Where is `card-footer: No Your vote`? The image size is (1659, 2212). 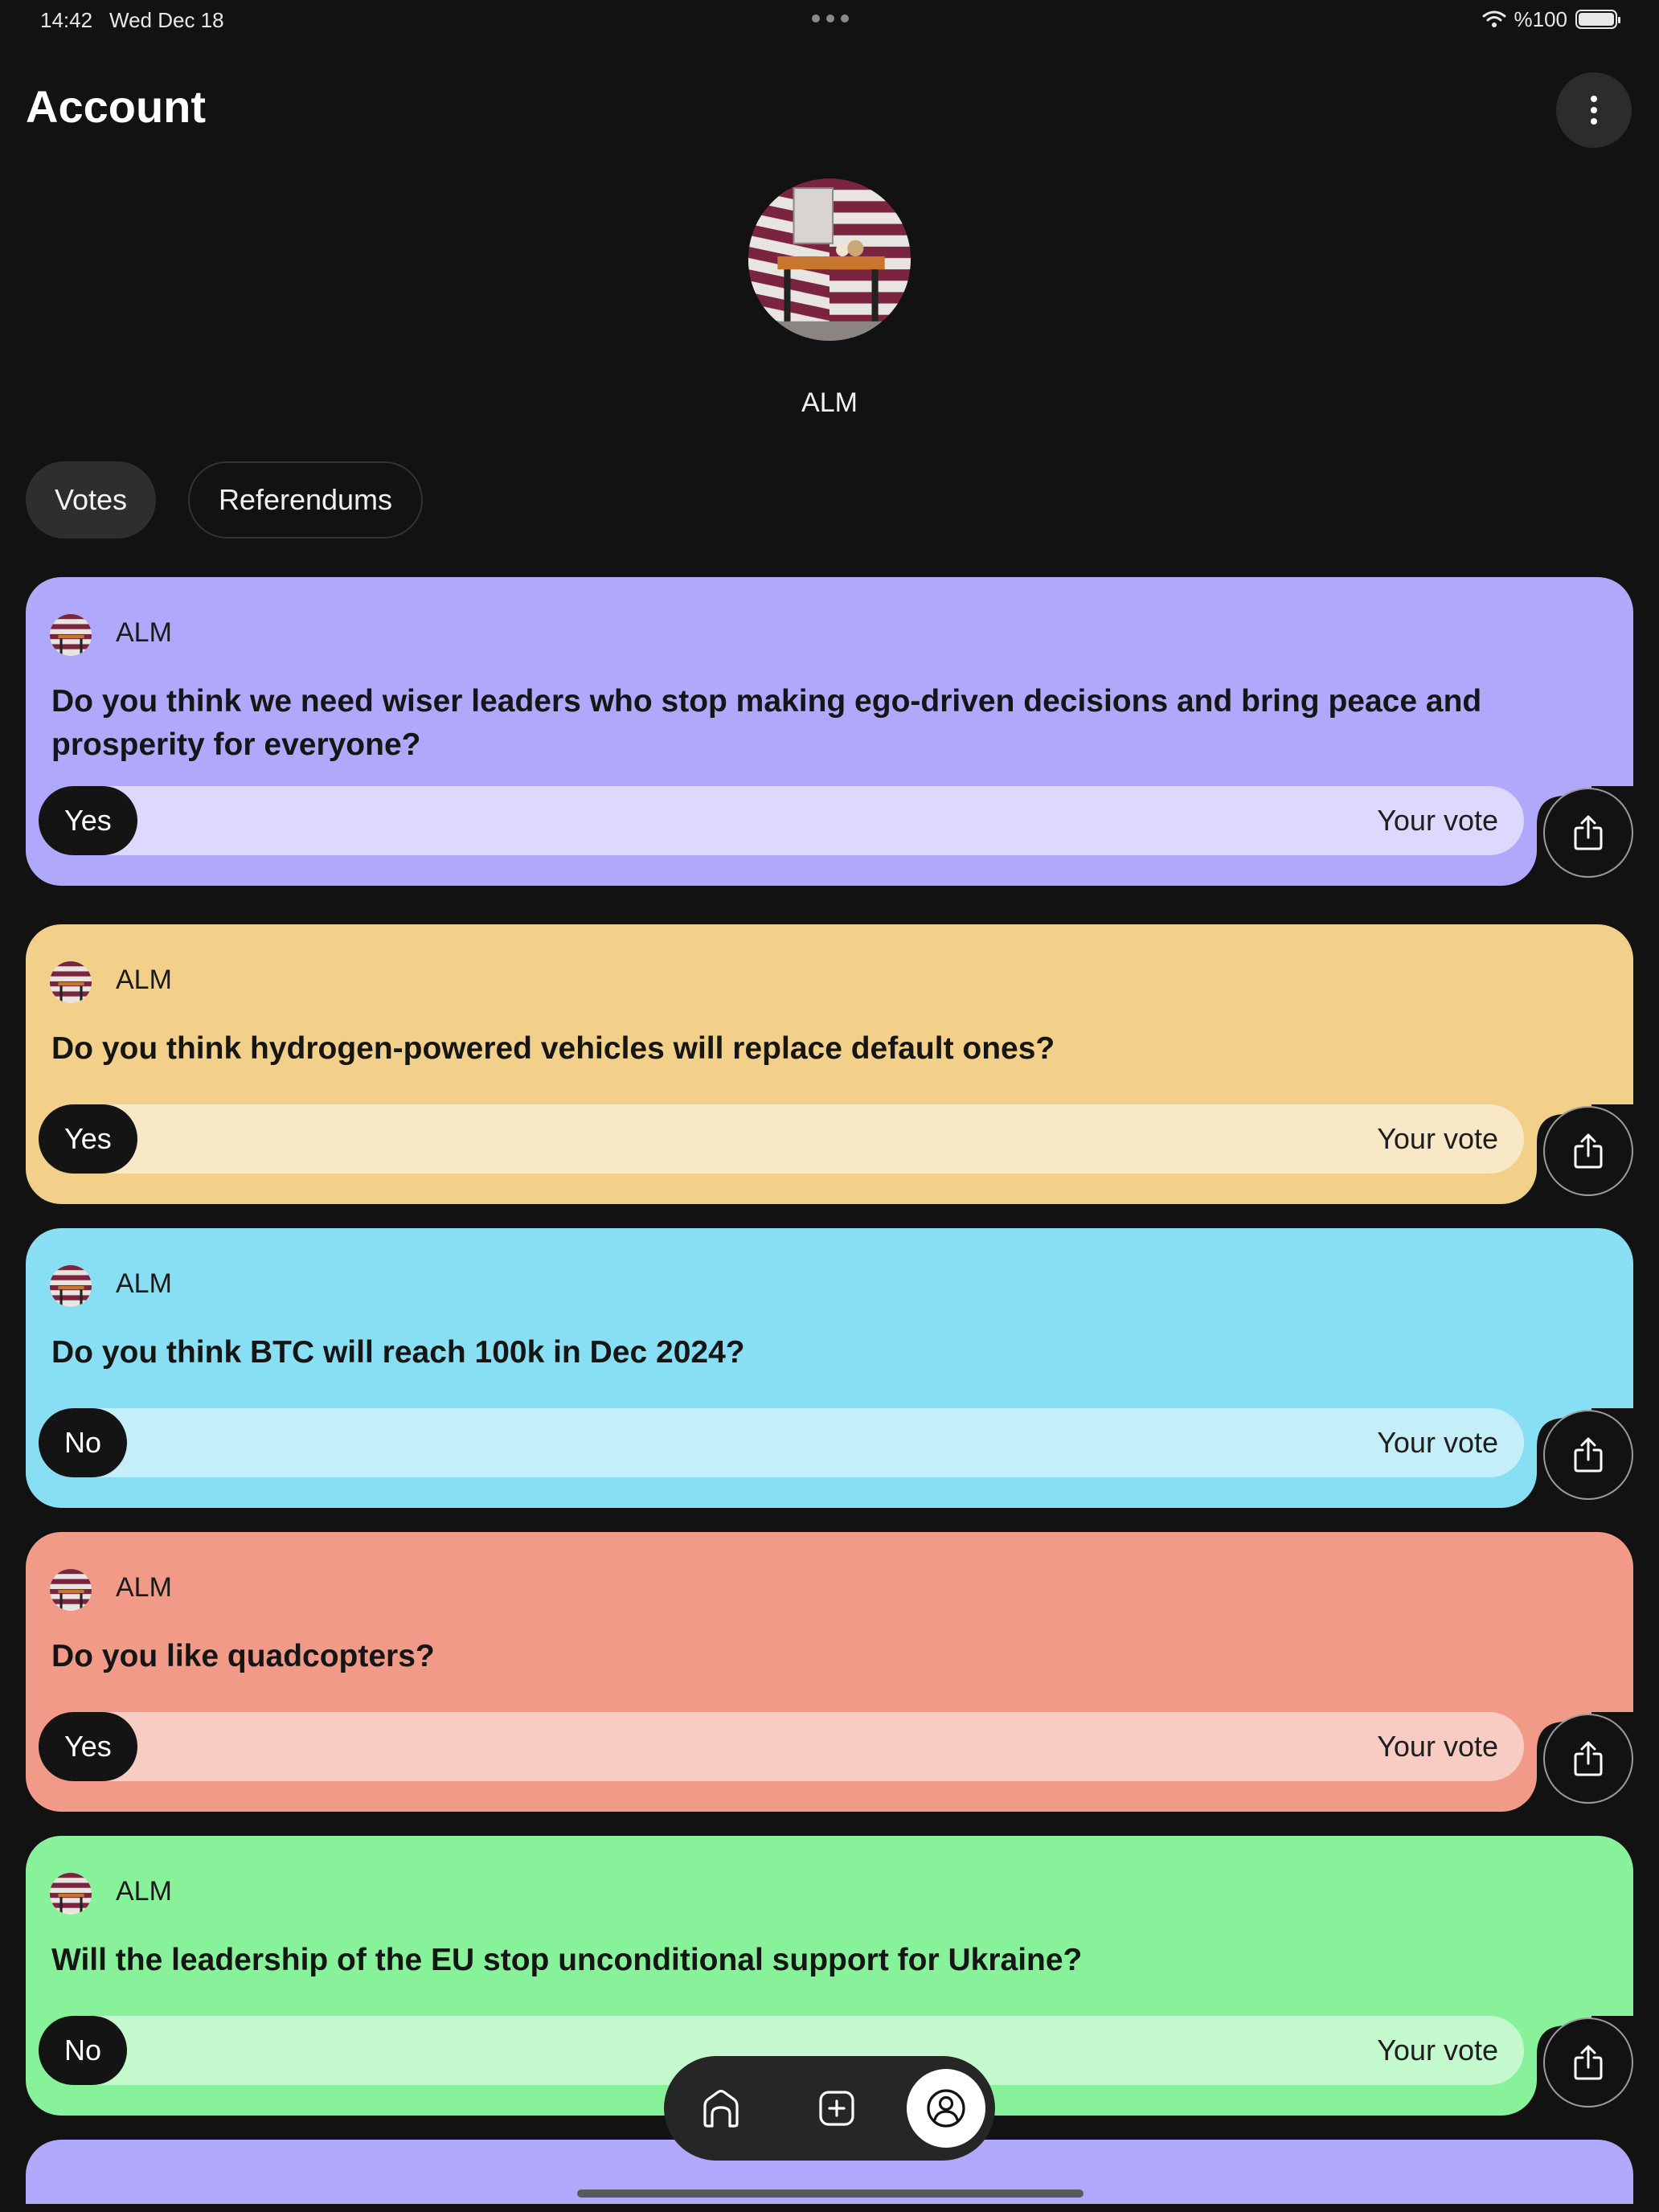
card-footer: No Your vote is located at coordinates (781, 1458).